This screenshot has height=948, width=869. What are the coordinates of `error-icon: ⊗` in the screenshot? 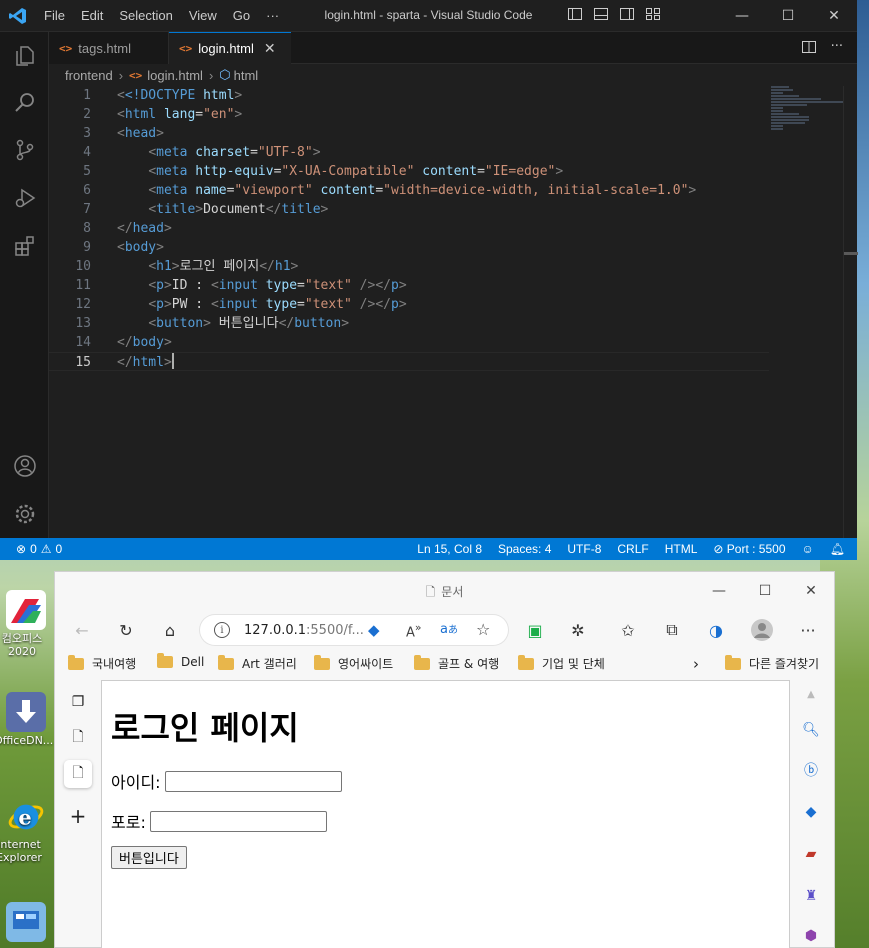 It's located at (21, 549).